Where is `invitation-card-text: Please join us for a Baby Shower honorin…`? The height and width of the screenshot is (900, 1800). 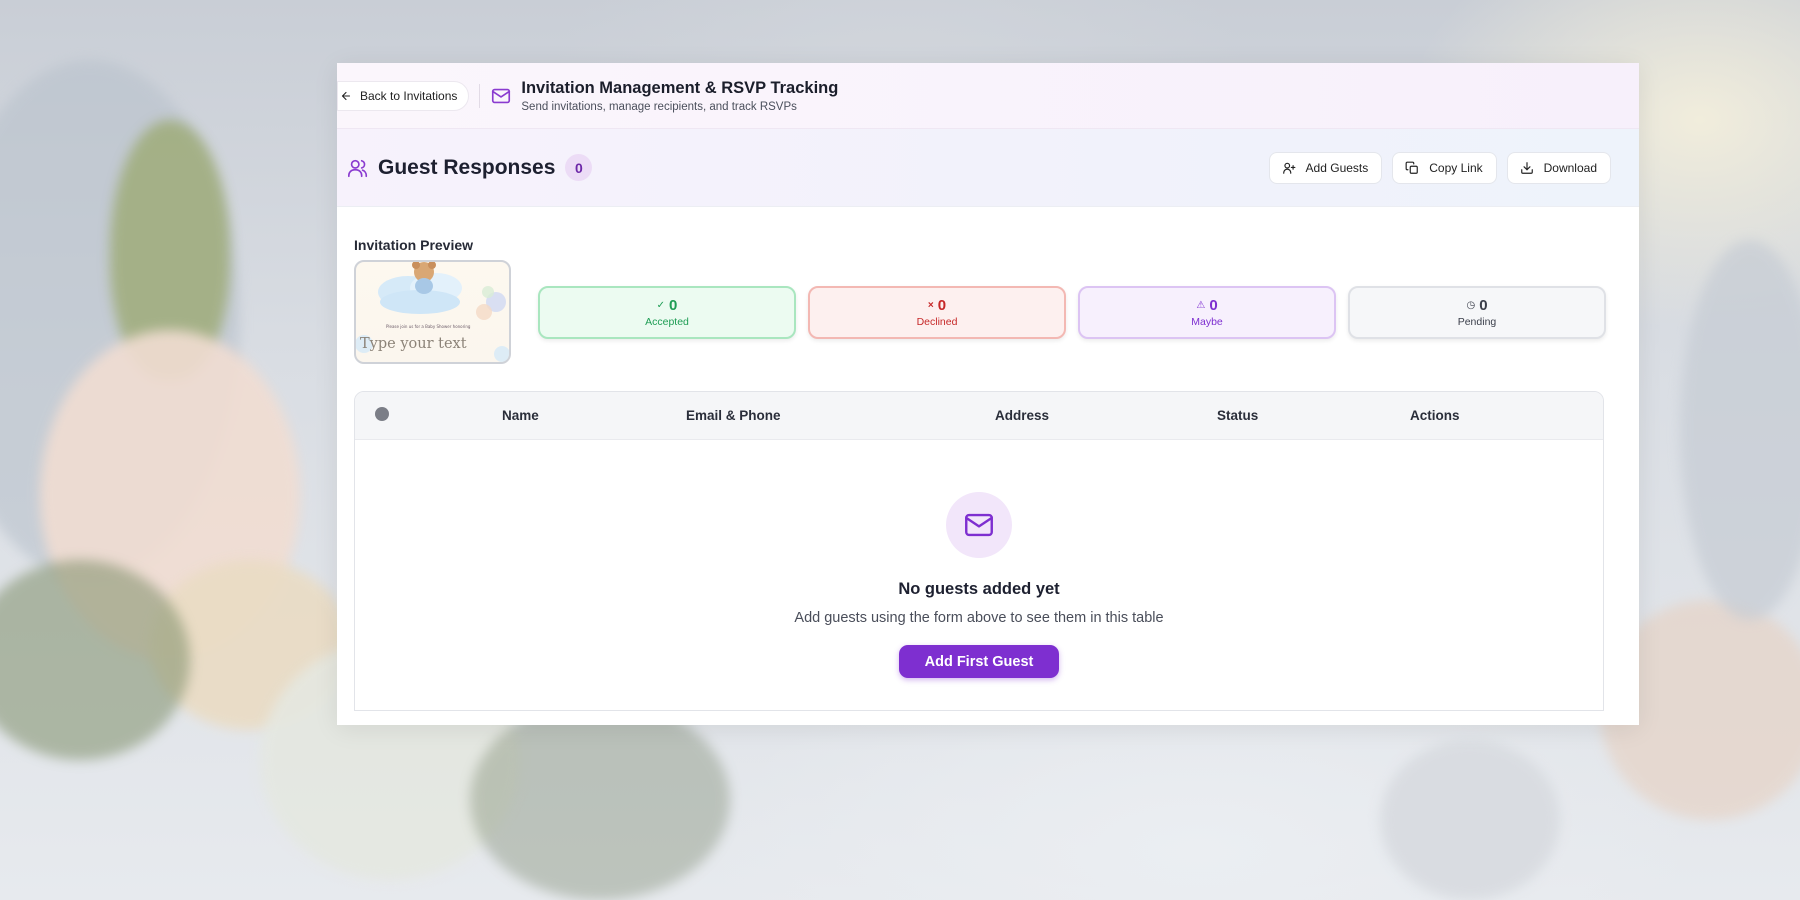
invitation-card-text: Please join us for a Baby Shower honorin… is located at coordinates (428, 326).